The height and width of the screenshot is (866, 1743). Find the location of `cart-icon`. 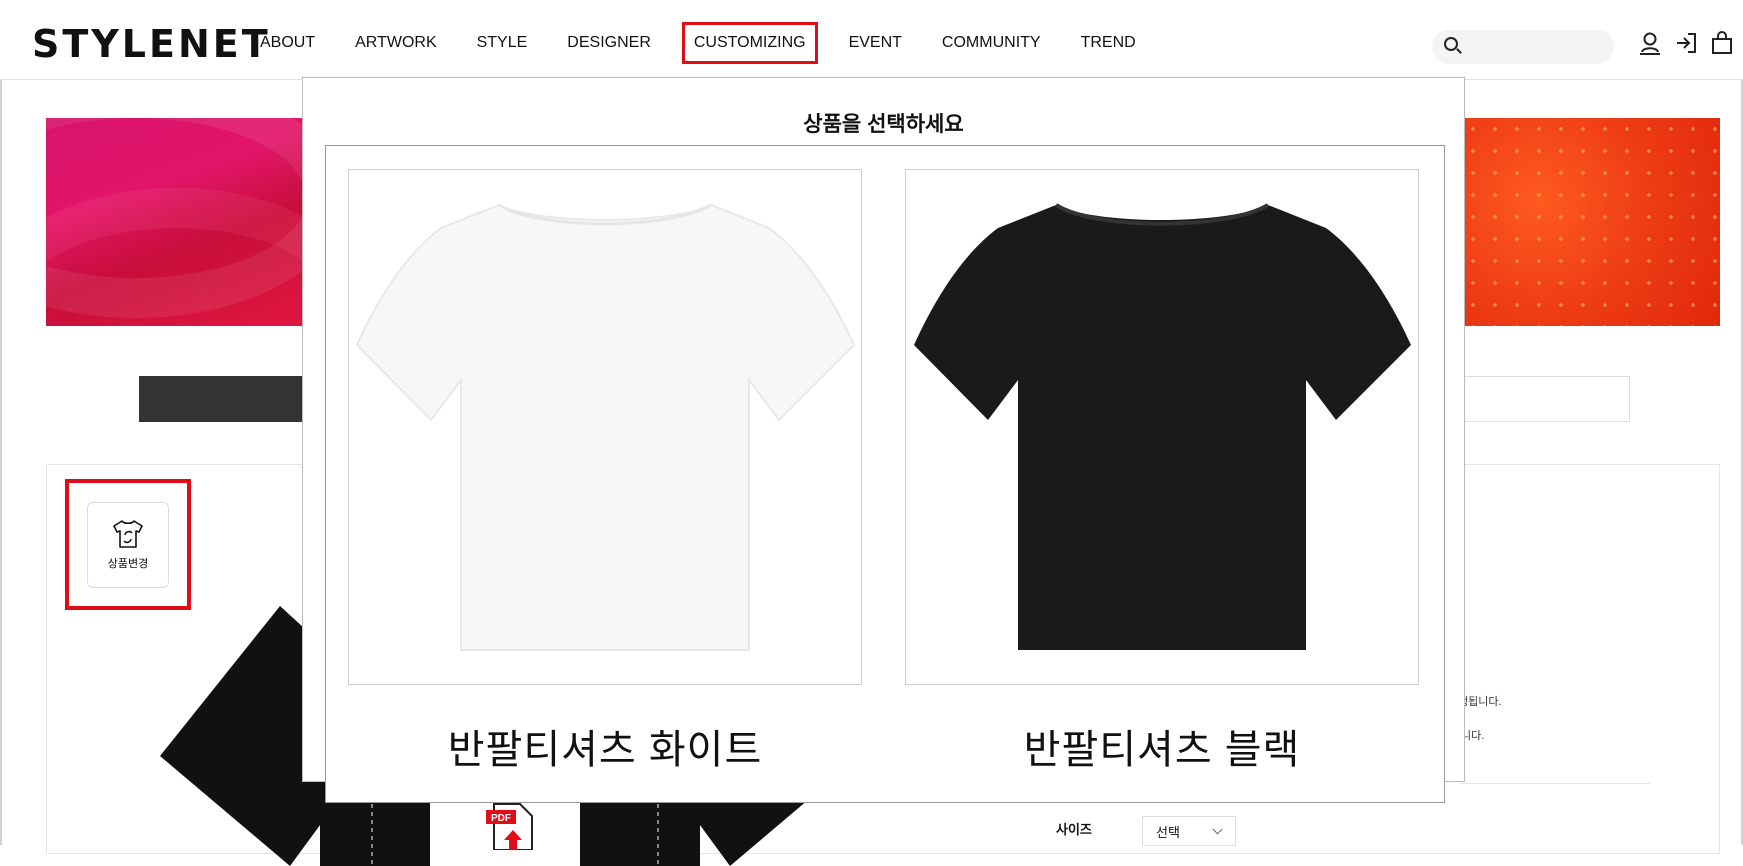

cart-icon is located at coordinates (1722, 43).